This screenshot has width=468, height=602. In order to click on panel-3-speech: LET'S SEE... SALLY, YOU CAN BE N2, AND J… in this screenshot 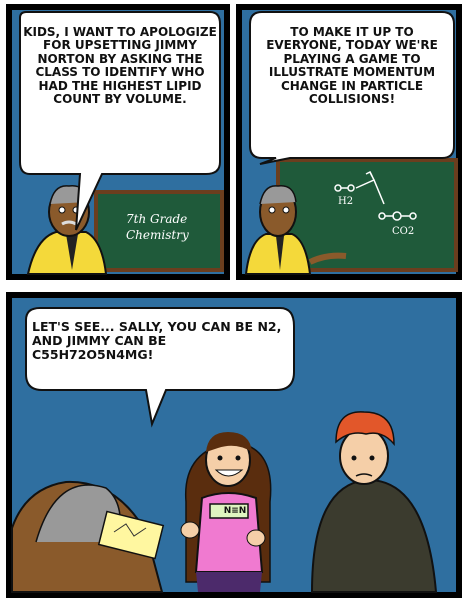, I will do `click(157, 340)`.